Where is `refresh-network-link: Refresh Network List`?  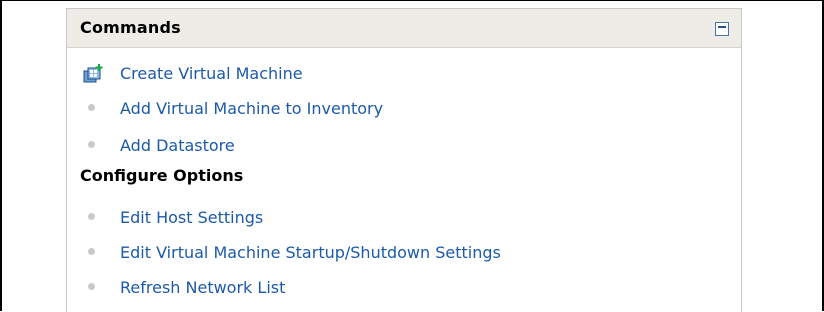
refresh-network-link: Refresh Network List is located at coordinates (202, 287).